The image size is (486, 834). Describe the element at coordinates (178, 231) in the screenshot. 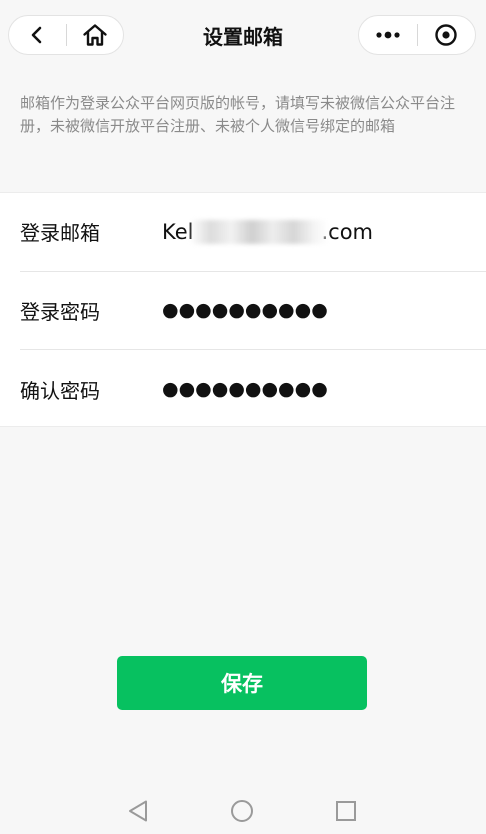

I see `email-value-start: Kel` at that location.